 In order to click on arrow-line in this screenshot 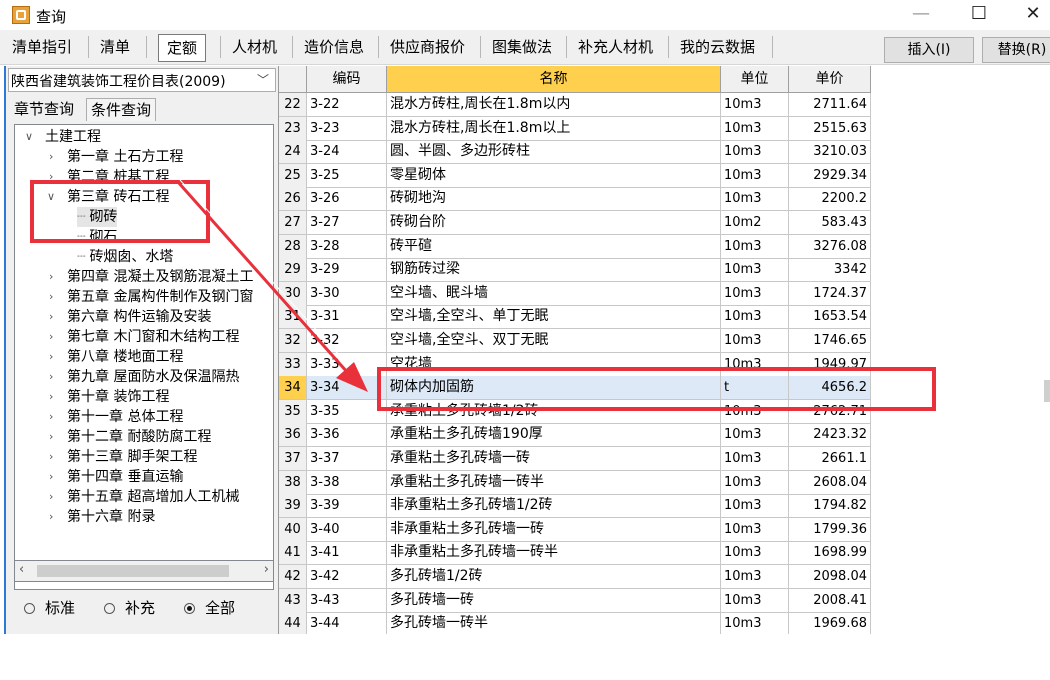, I will do `click(267, 282)`.